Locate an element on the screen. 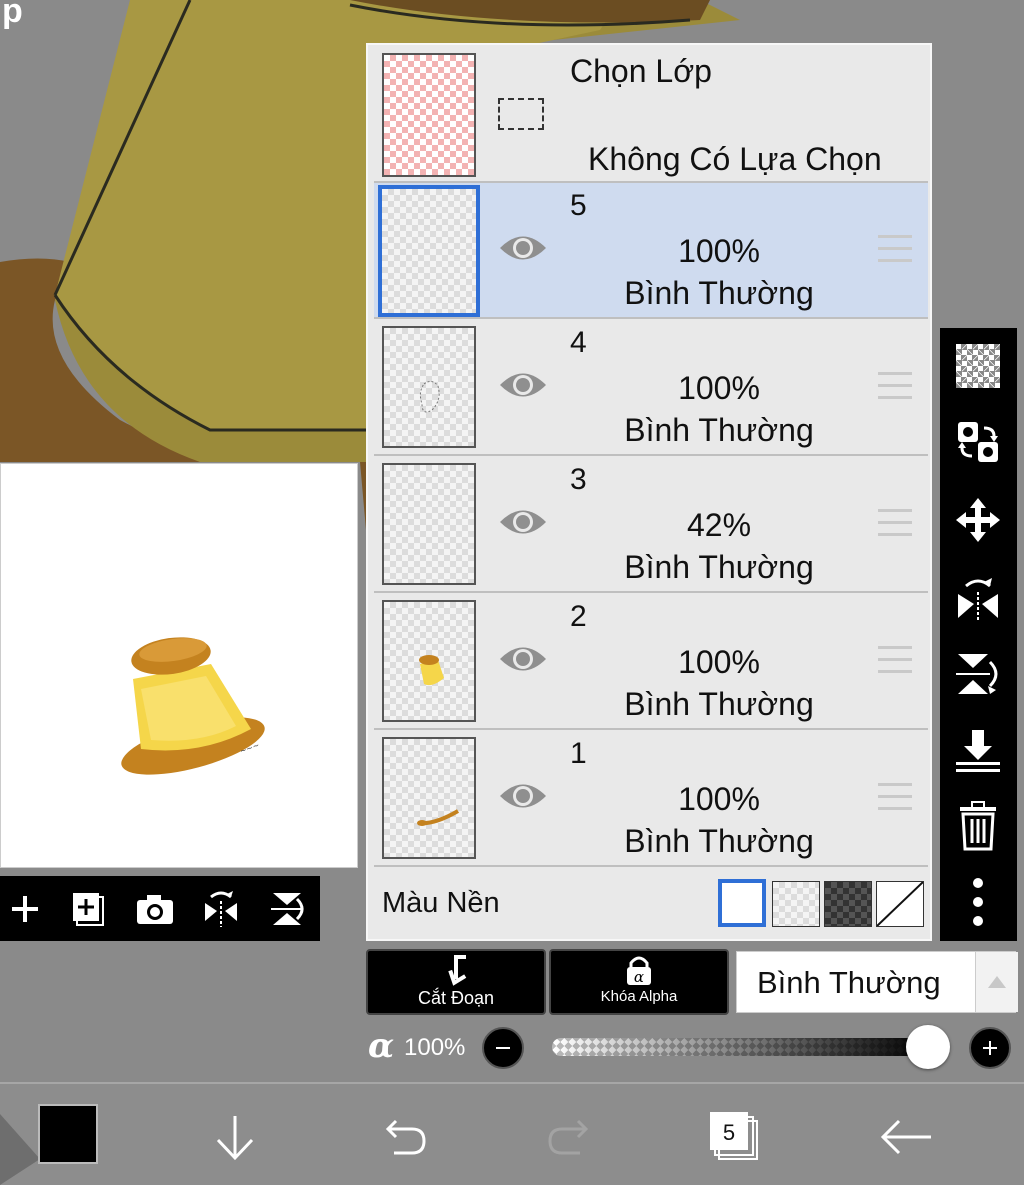  opacity-slider-track is located at coordinates (741, 1047).